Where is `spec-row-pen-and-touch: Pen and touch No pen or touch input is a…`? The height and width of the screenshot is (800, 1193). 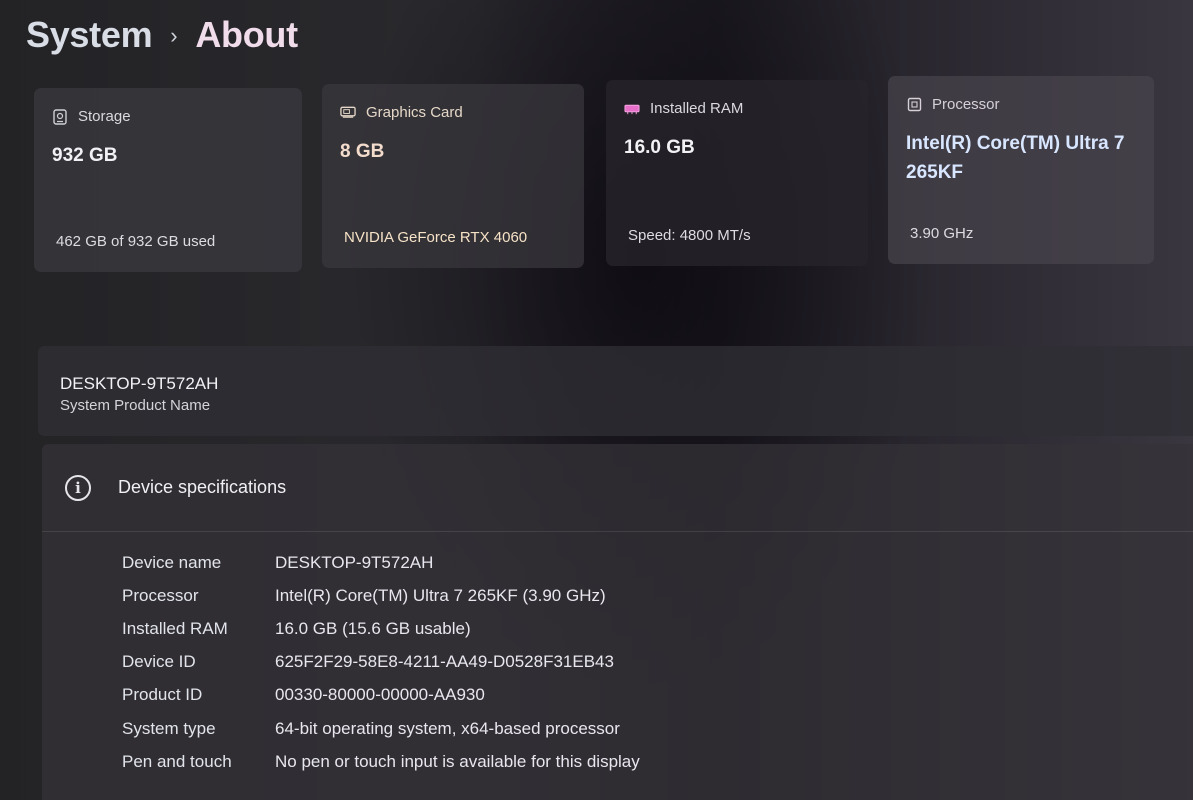 spec-row-pen-and-touch: Pen and touch No pen or touch input is a… is located at coordinates (381, 761).